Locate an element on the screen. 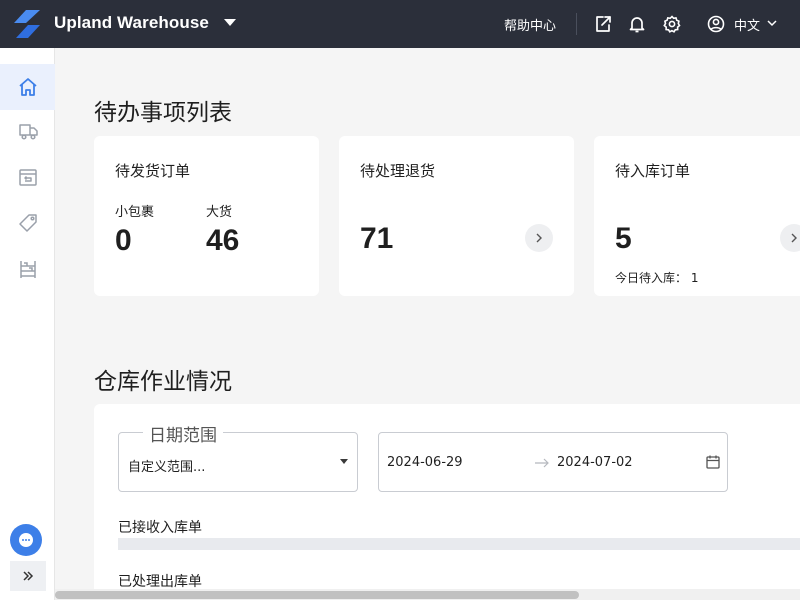 This screenshot has width=800, height=600. horizontal-scrollbar is located at coordinates (427, 594).